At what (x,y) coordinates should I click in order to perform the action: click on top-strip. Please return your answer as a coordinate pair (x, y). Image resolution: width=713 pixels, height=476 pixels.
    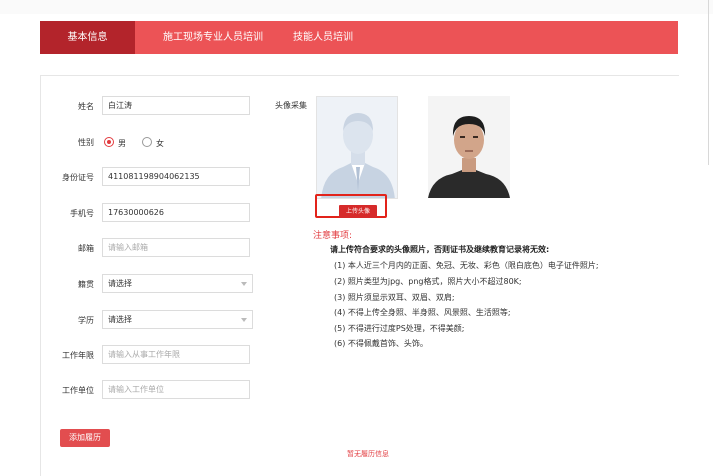
    Looking at the image, I should click on (356, 7).